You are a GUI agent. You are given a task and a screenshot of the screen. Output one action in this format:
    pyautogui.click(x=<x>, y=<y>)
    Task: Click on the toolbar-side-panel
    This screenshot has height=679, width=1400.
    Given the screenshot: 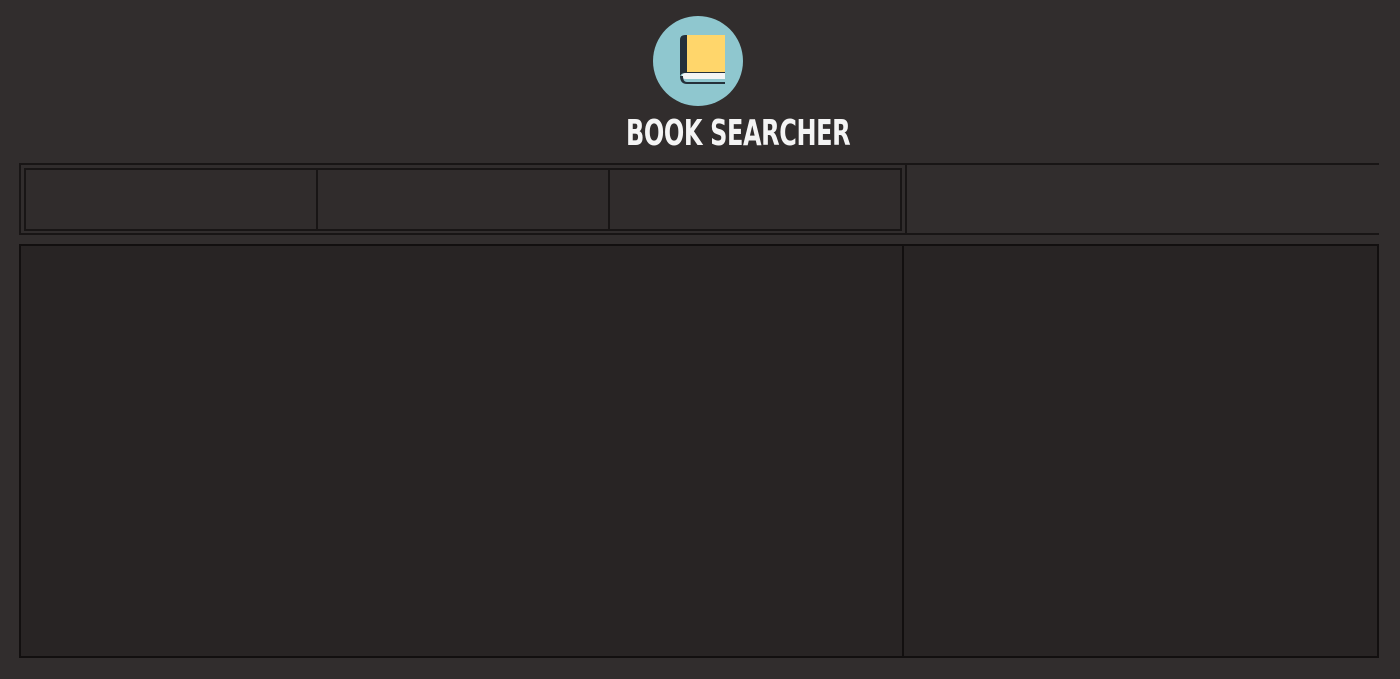 What is the action you would take?
    pyautogui.click(x=1142, y=199)
    